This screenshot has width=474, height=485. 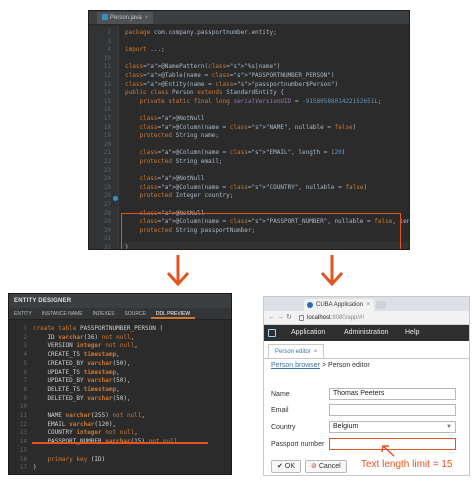 I want to click on tab-ddl-preview: DDL PREVIEW, so click(x=173, y=313).